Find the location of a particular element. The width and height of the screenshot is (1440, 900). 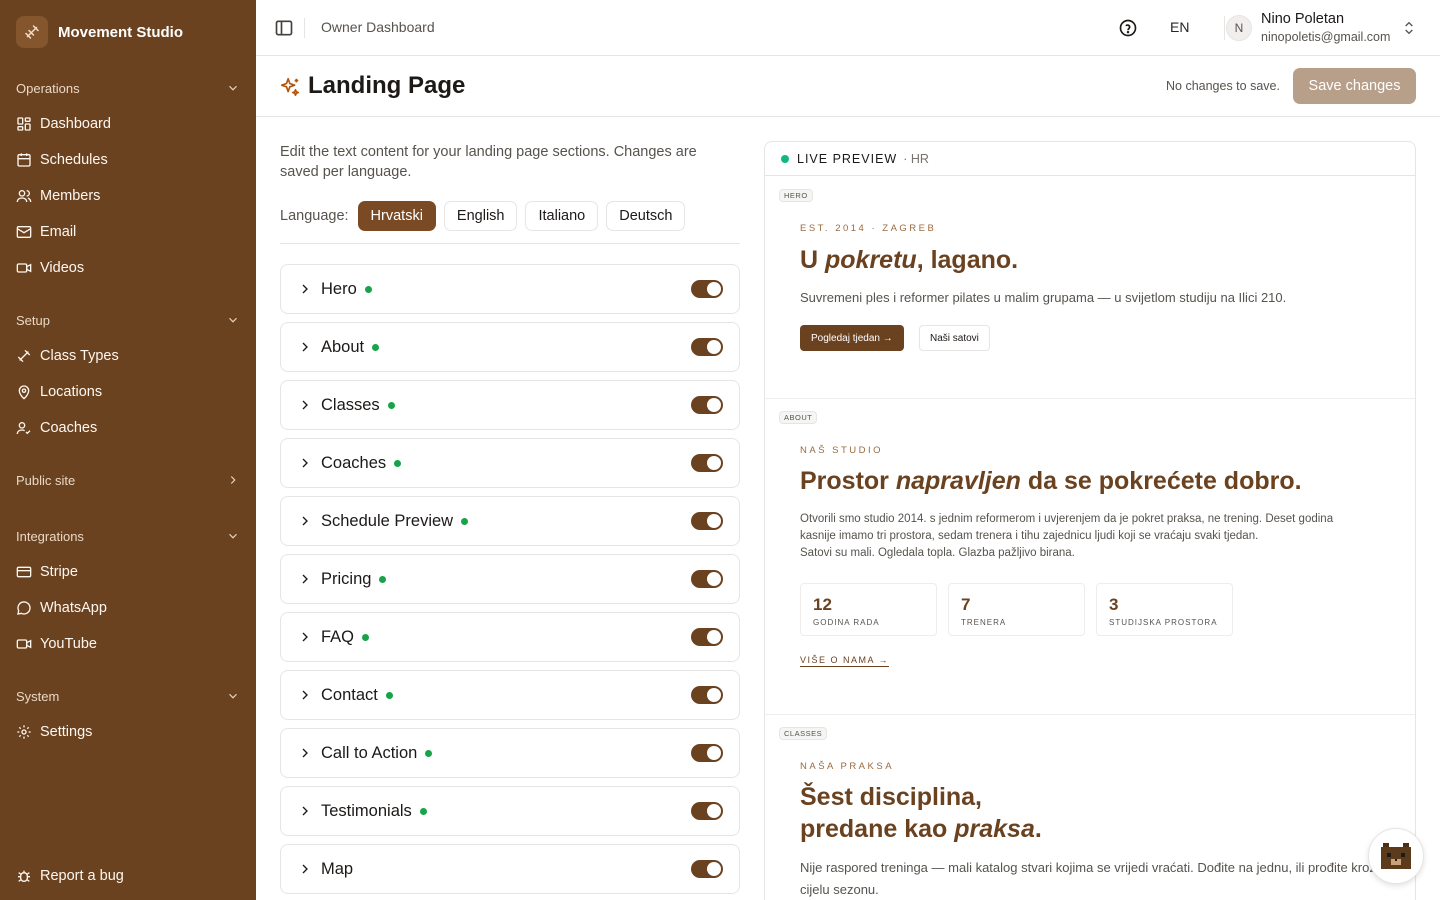

section-row: Testimonials is located at coordinates (510, 811).